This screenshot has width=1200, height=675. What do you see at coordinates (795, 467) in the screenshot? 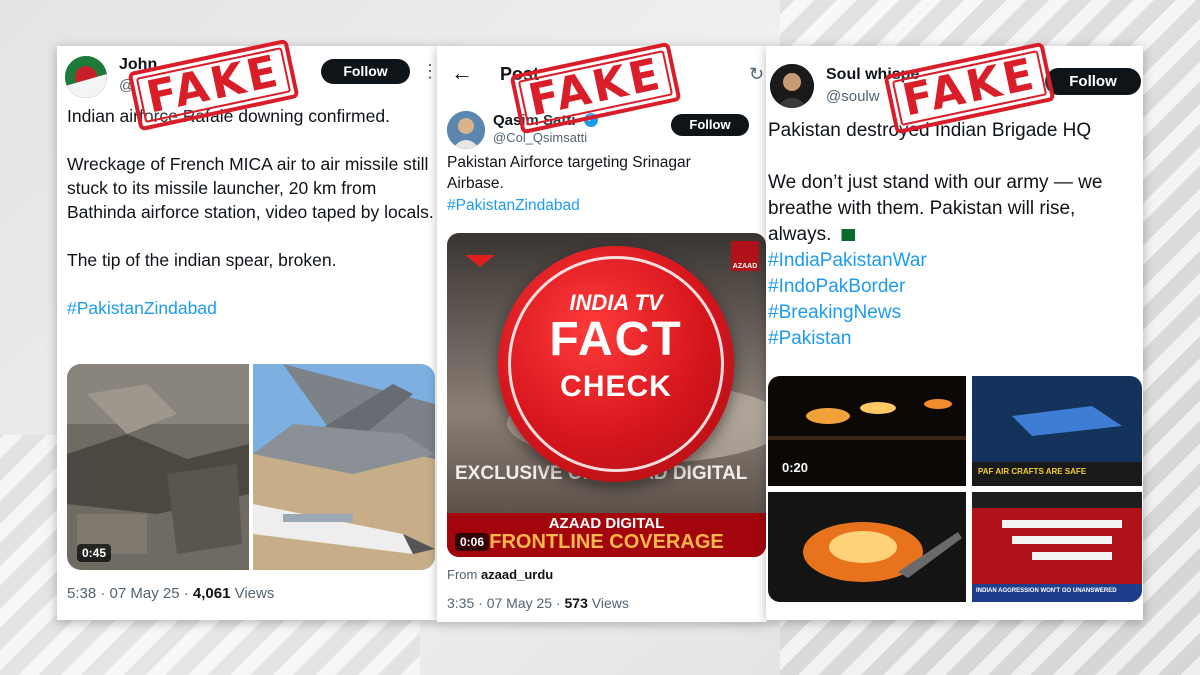
I see `video-duration: 0:20` at bounding box center [795, 467].